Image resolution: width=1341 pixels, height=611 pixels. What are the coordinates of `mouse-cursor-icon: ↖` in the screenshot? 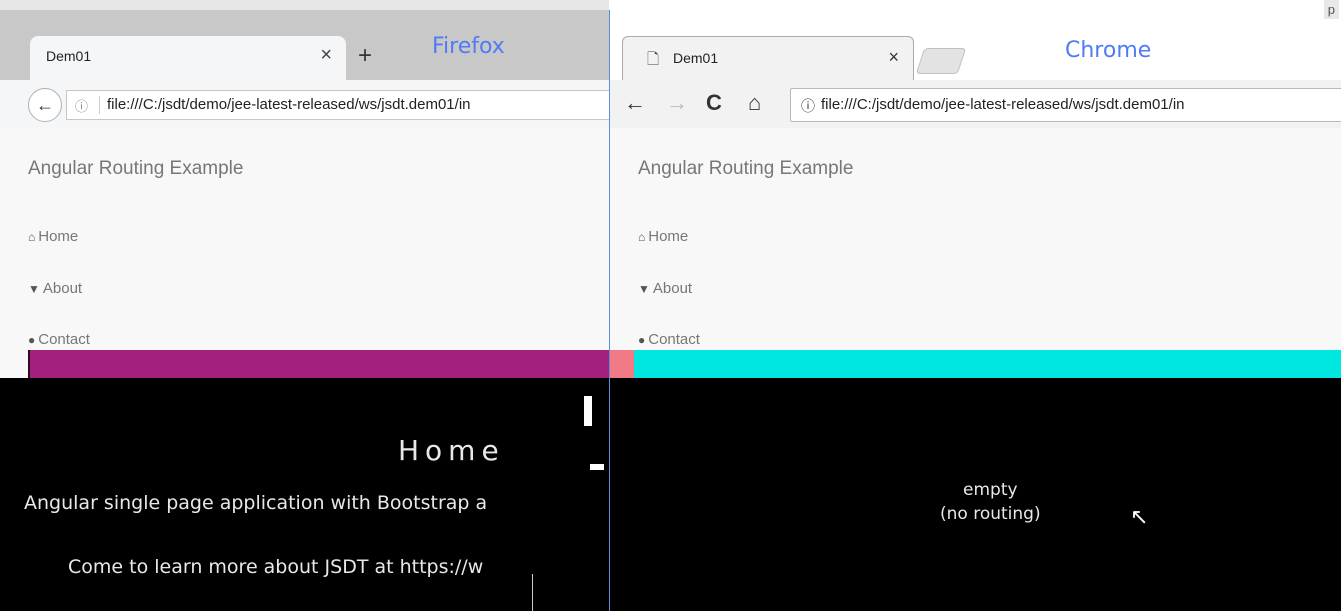 It's located at (1139, 516).